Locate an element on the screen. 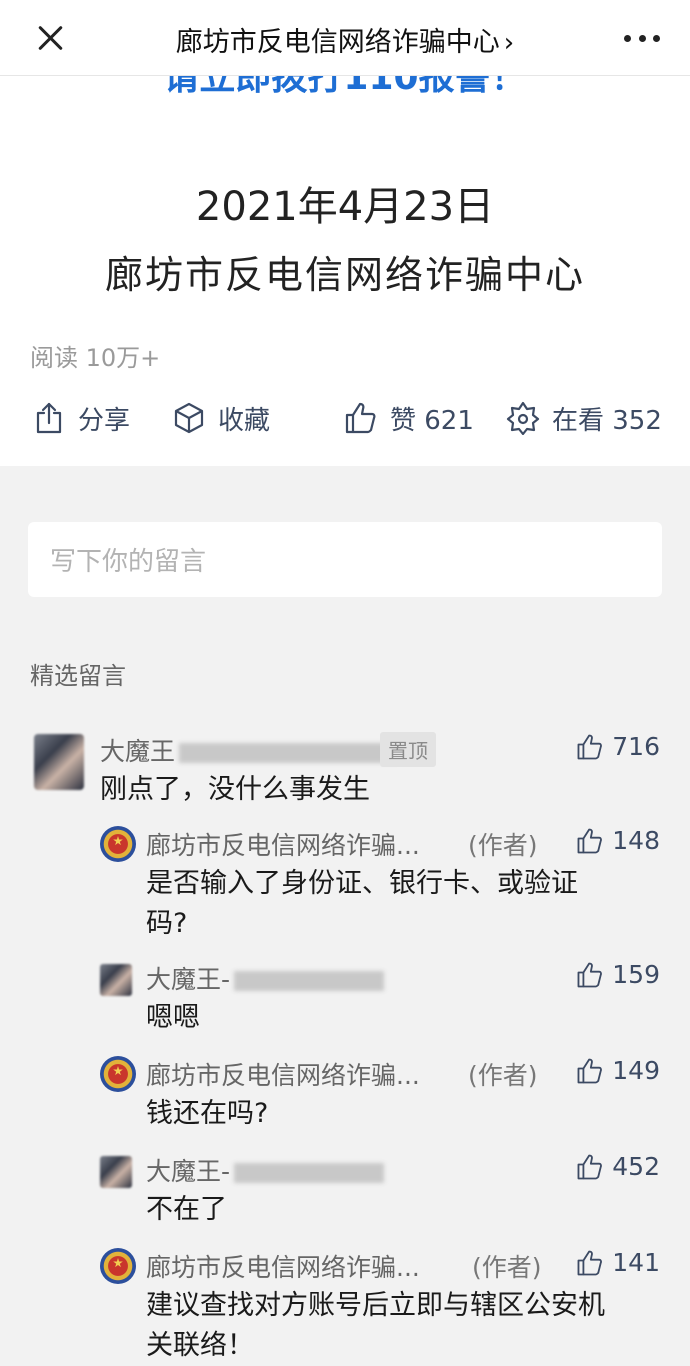  cube-icon is located at coordinates (189, 418).